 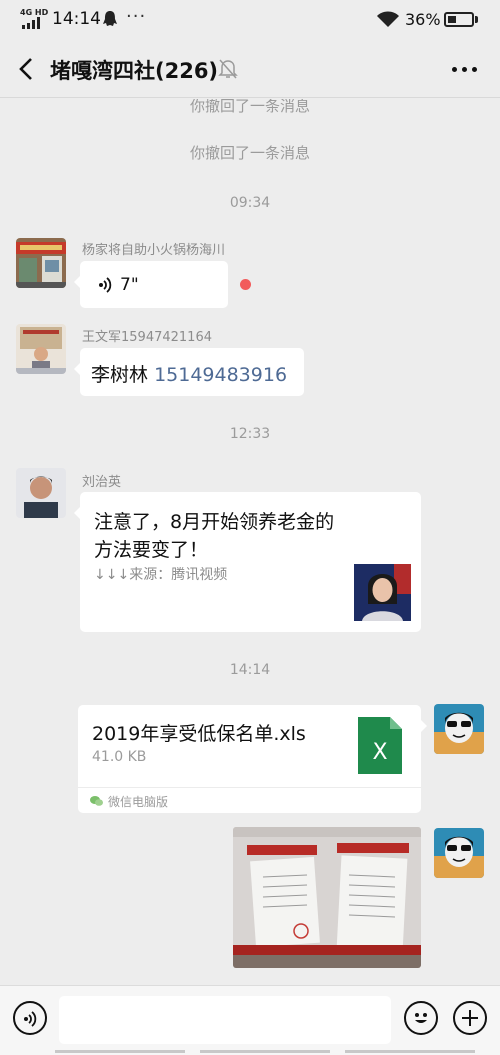 I want to click on timestamp: 12:33, so click(x=250, y=434).